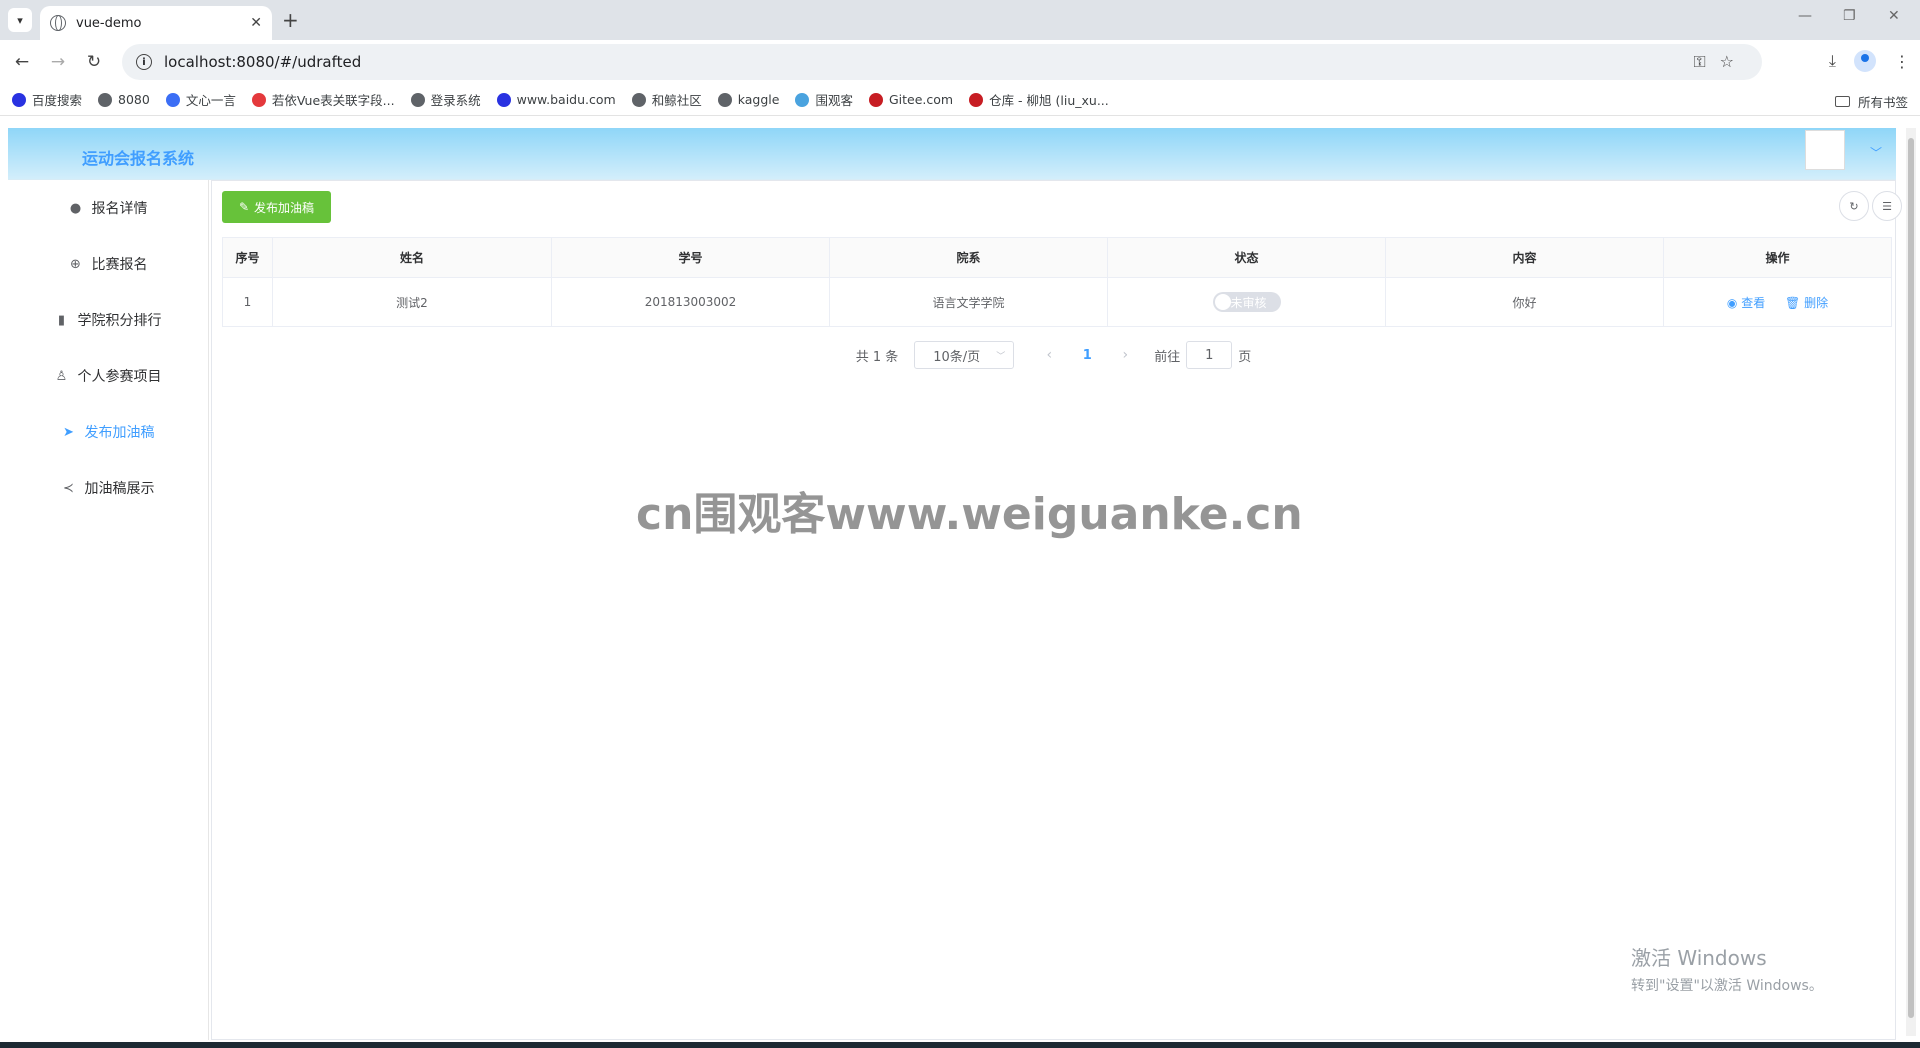 The width and height of the screenshot is (1920, 1048). I want to click on col-content: 内容, so click(1524, 257).